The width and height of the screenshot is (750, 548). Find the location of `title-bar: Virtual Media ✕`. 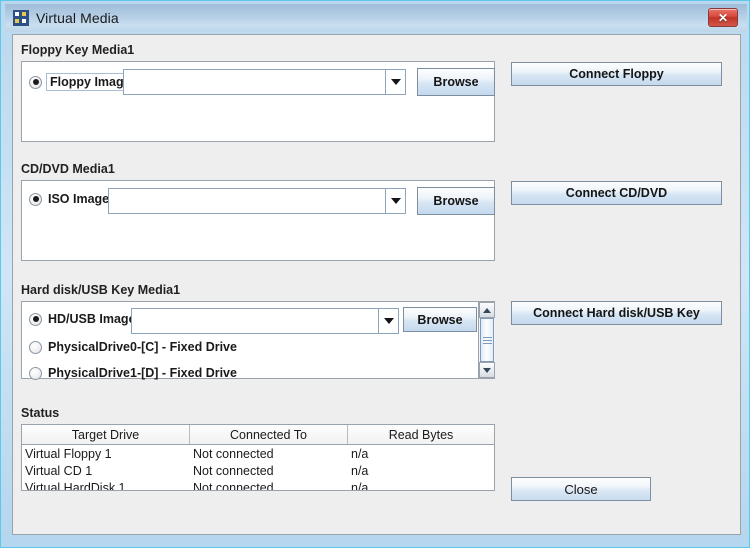

title-bar: Virtual Media ✕ is located at coordinates (376, 18).